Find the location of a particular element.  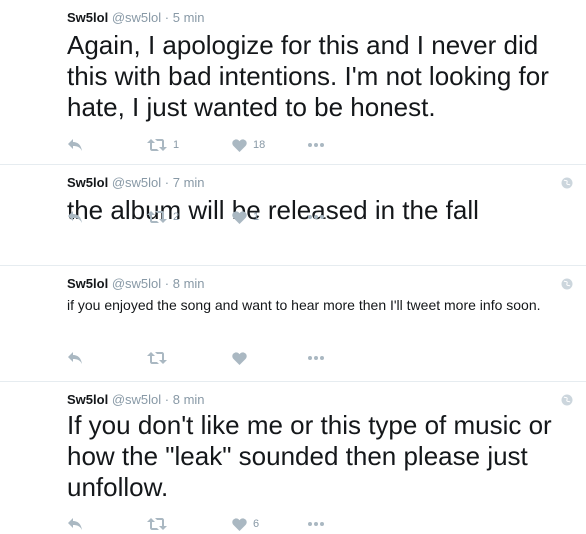

tweet-actions: 2 1 is located at coordinates (217, 217).